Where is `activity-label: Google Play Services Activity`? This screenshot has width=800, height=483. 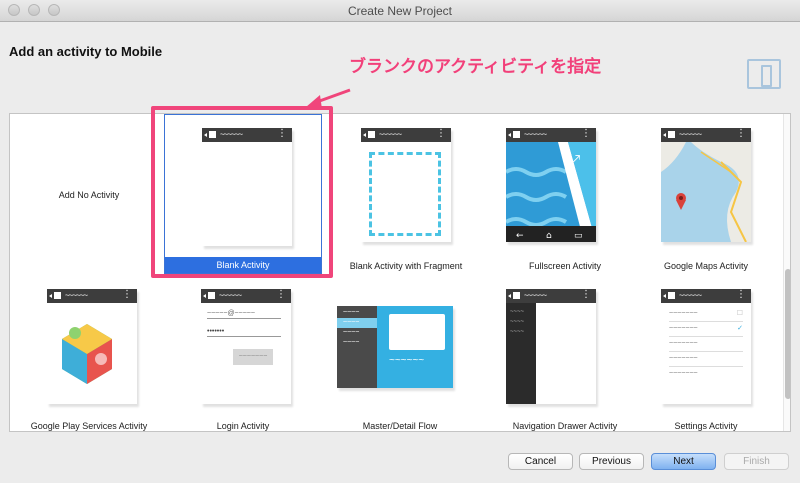 activity-label: Google Play Services Activity is located at coordinates (89, 426).